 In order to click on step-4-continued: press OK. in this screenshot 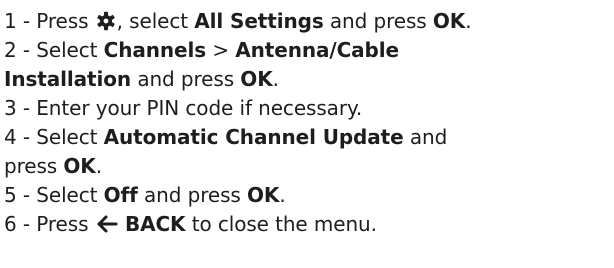, I will do `click(309, 166)`.